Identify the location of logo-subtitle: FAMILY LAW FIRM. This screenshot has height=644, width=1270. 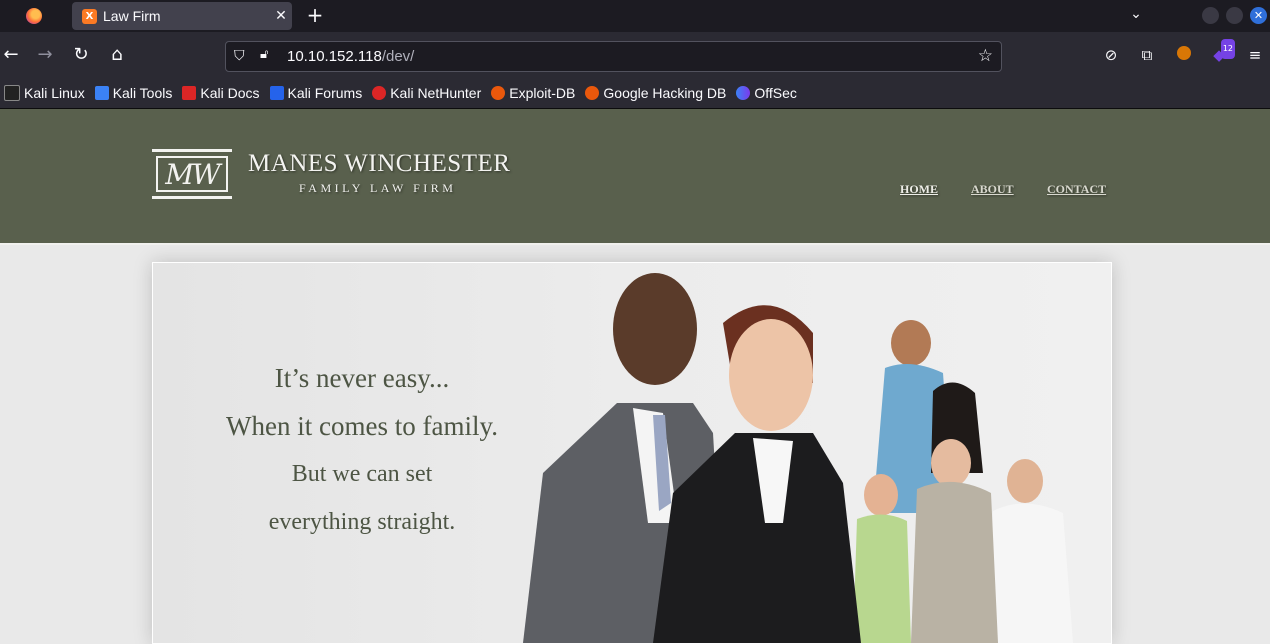
(378, 188).